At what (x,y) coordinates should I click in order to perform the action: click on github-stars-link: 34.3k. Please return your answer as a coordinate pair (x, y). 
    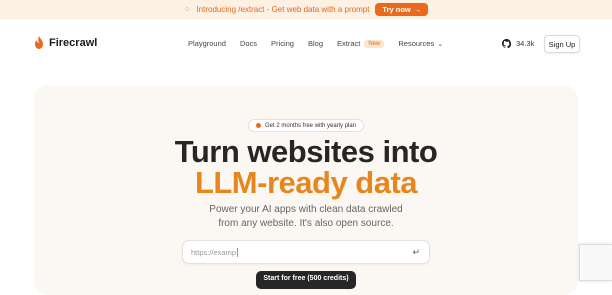
    Looking at the image, I should click on (518, 43).